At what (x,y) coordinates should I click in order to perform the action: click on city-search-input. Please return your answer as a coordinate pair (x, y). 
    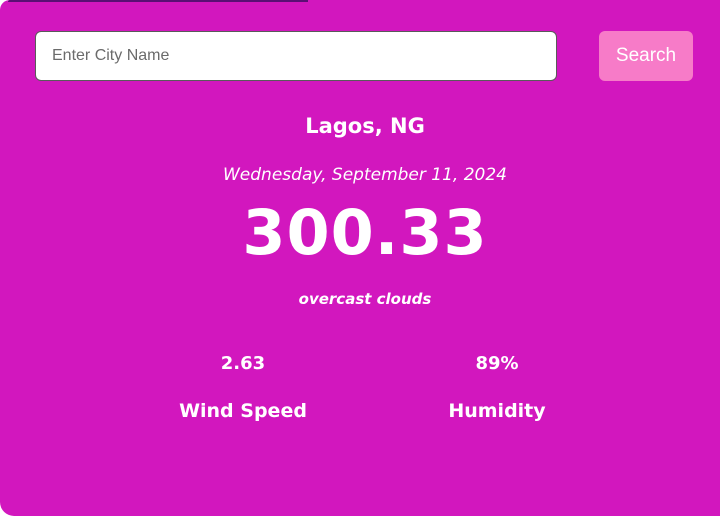
    Looking at the image, I should click on (296, 56).